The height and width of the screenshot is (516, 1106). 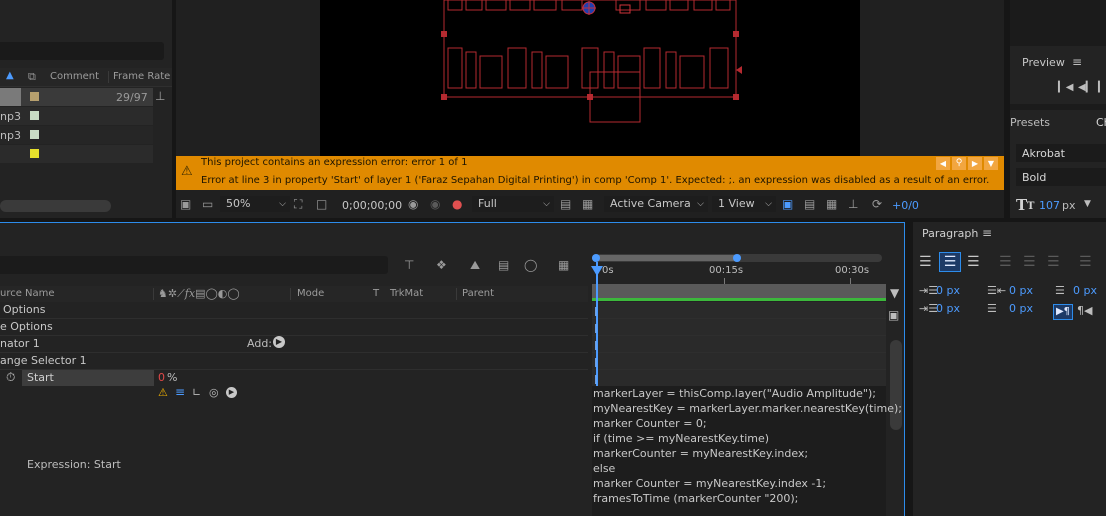 I want to click on timeline-vertical-scrollbar, so click(x=896, y=385).